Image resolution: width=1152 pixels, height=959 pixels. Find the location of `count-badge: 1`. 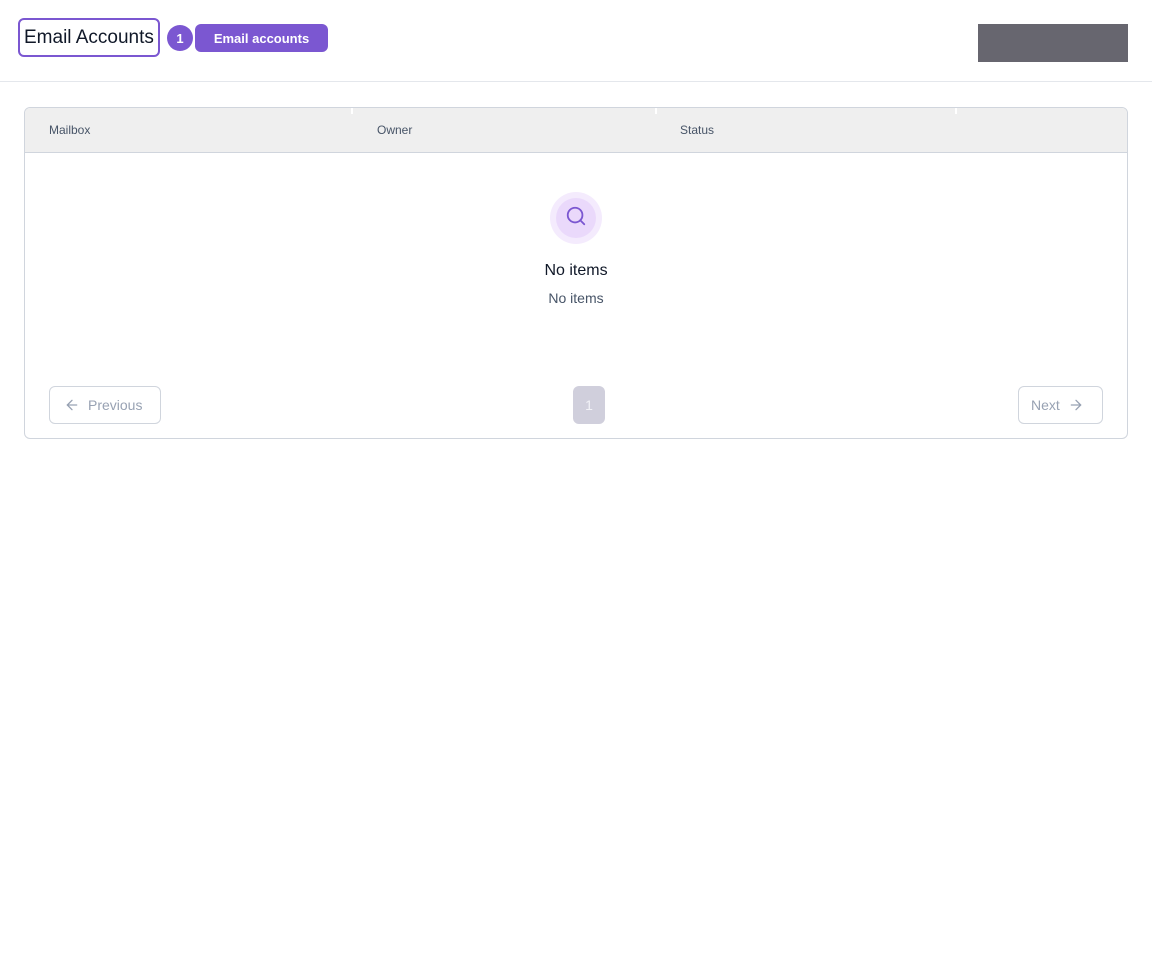

count-badge: 1 is located at coordinates (180, 38).